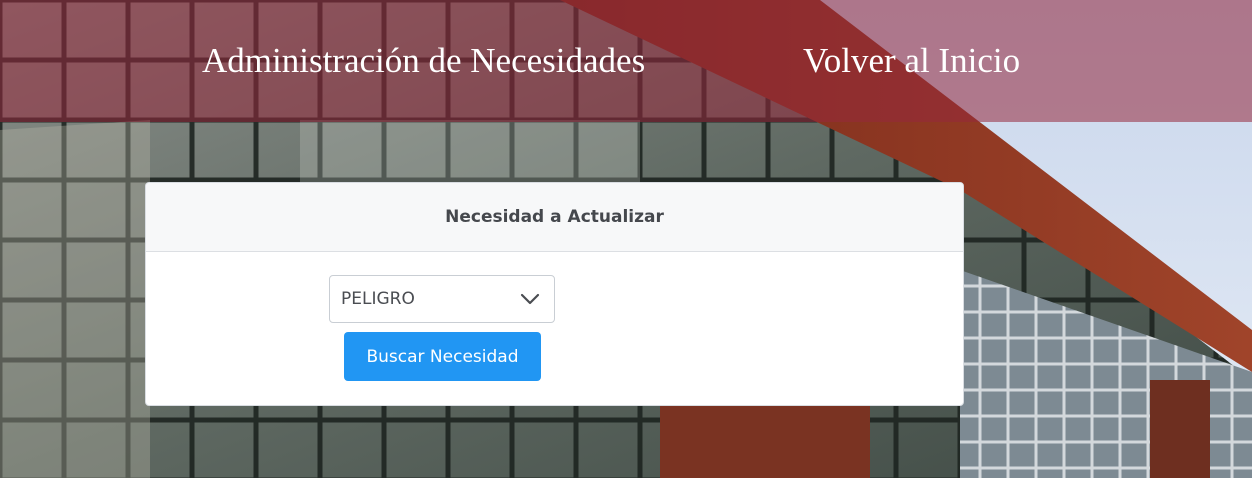  I want to click on nav-link-volver-inicio: Volver al Inicio, so click(911, 61).